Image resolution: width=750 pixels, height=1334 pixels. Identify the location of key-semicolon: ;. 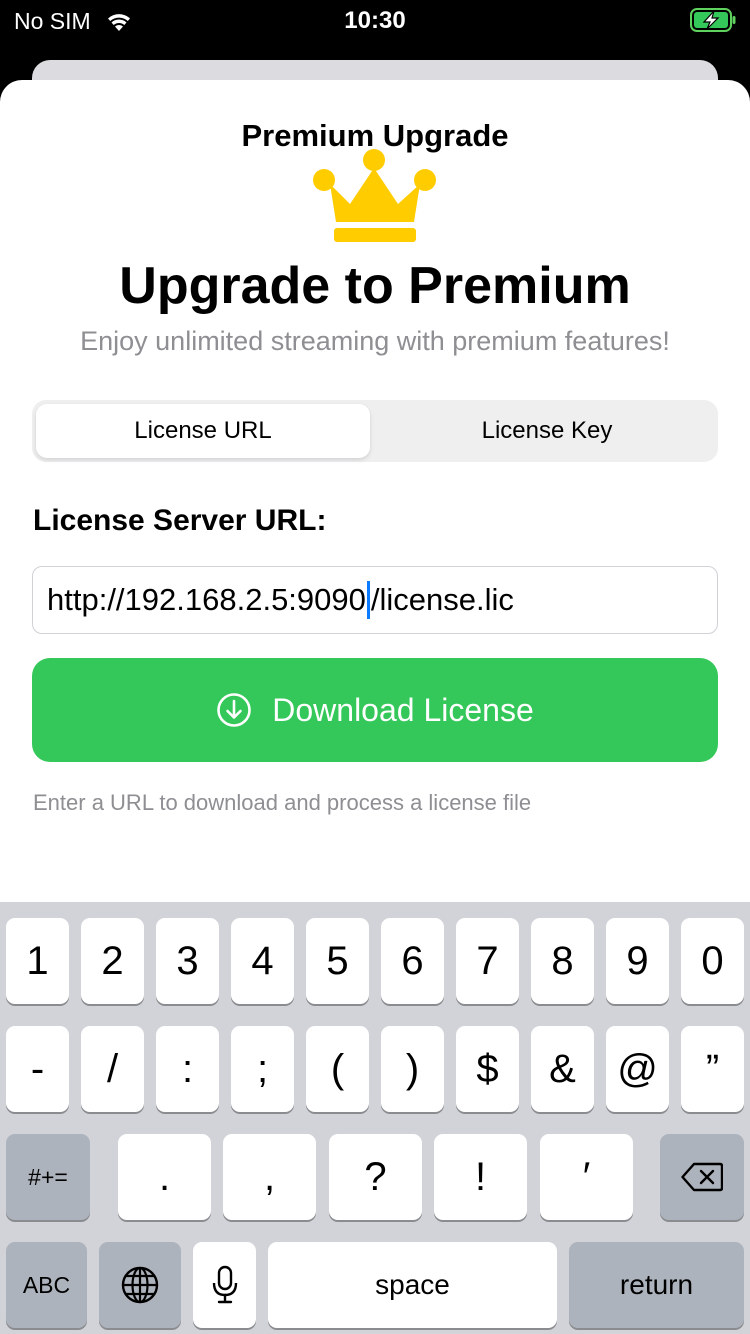
(262, 1069).